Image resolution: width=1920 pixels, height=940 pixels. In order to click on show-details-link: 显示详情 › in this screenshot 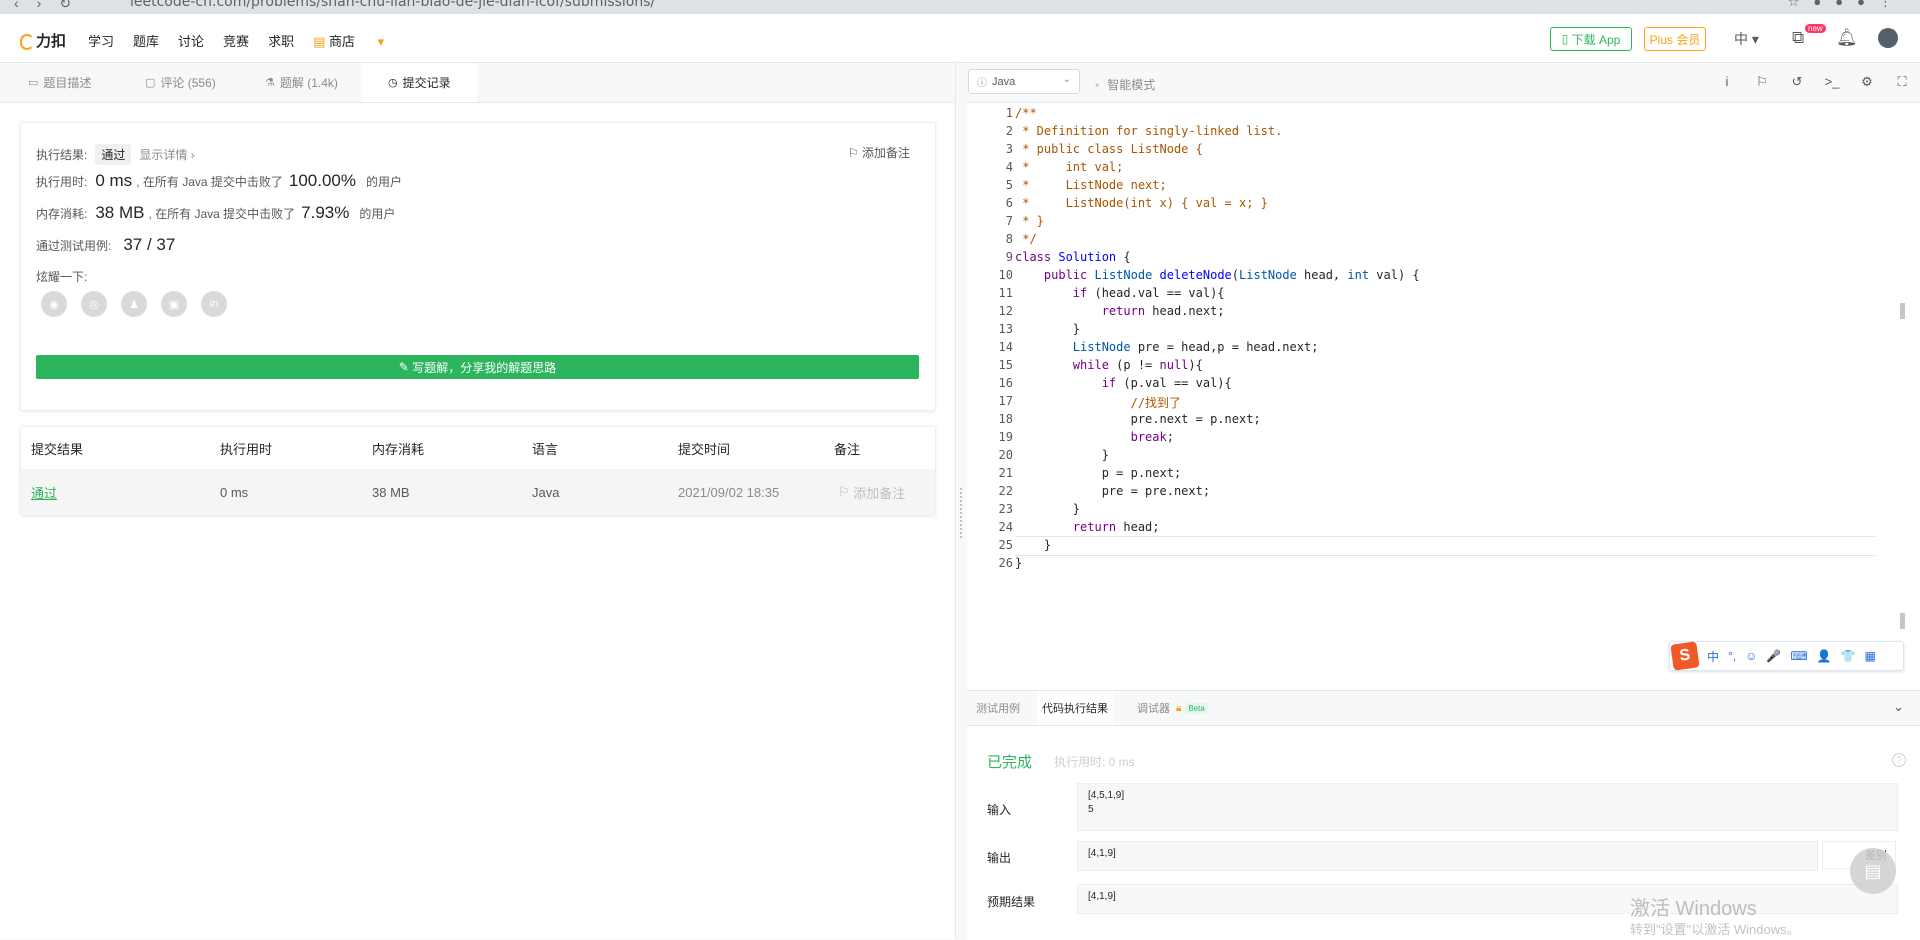, I will do `click(166, 154)`.